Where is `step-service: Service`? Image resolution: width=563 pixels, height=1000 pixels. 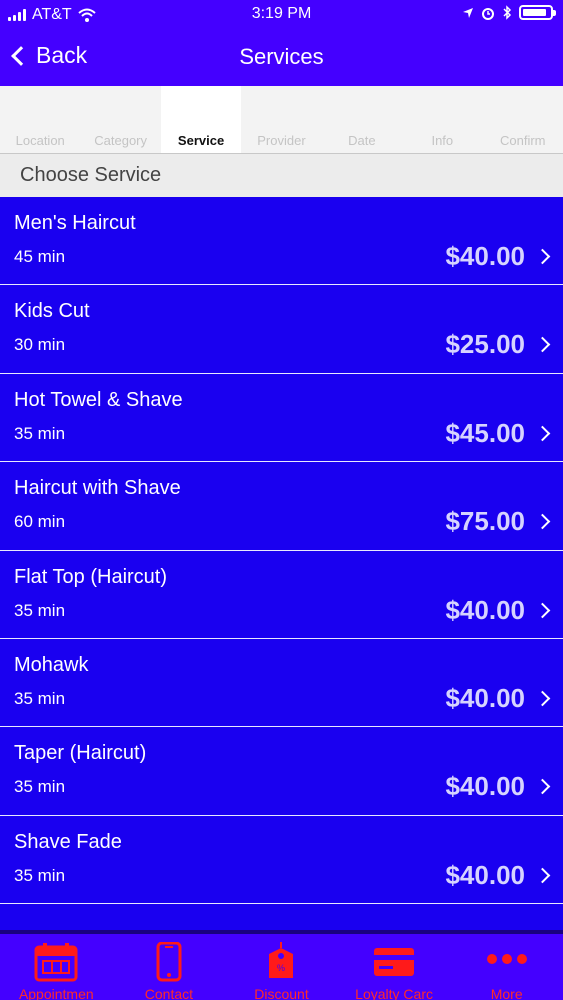
step-service: Service is located at coordinates (201, 119).